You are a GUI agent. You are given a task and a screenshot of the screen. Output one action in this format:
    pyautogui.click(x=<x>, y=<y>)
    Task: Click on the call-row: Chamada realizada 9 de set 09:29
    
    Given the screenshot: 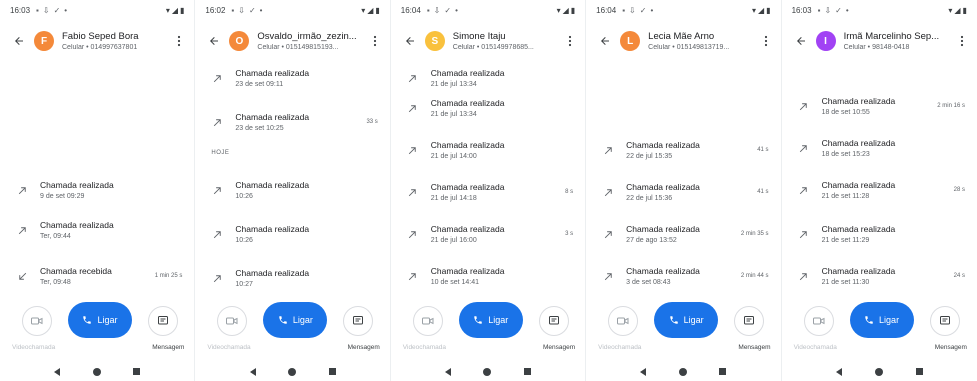 What is the action you would take?
    pyautogui.click(x=97, y=190)
    